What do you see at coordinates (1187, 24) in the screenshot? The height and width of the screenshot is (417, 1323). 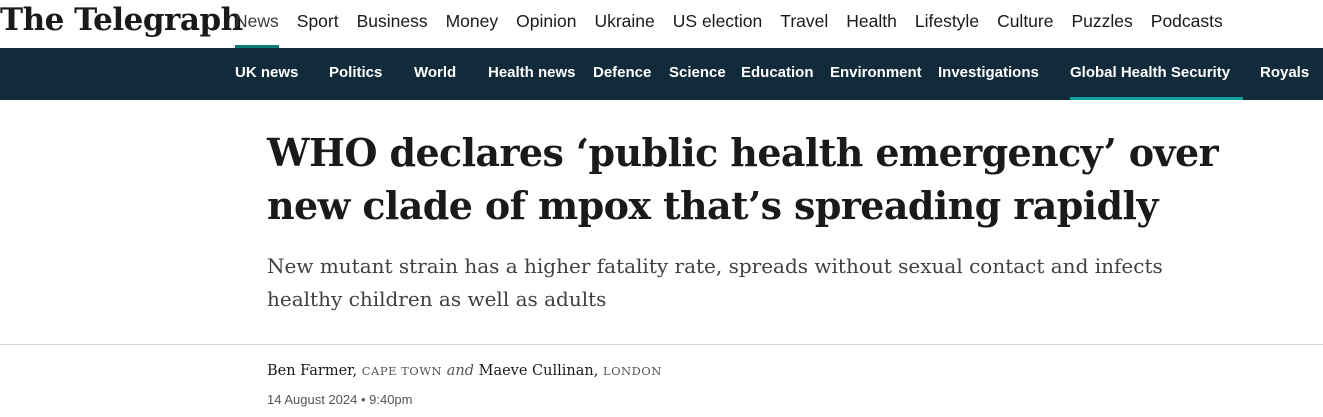 I see `main-nav-podcasts: Podcasts` at bounding box center [1187, 24].